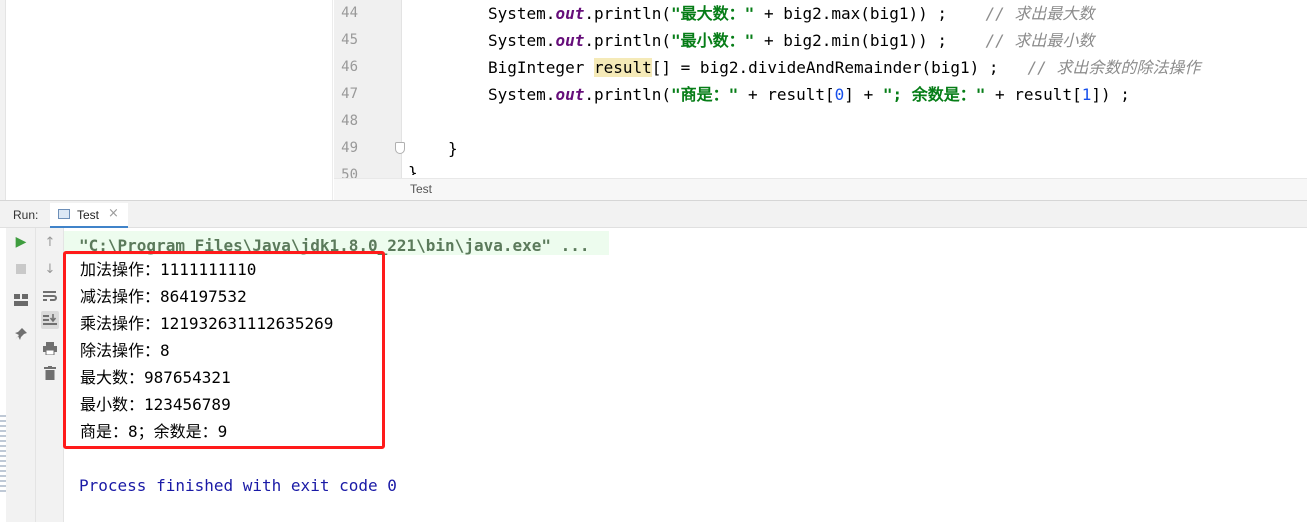 Image resolution: width=1307 pixels, height=522 pixels. I want to click on line-number-gutter: 44 45 46 47 48 49 50, so click(368, 89).